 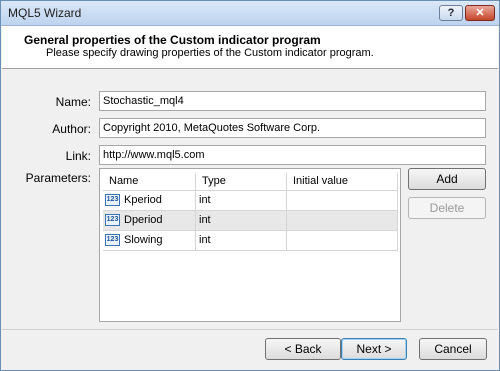 I want to click on name-field, so click(x=292, y=101).